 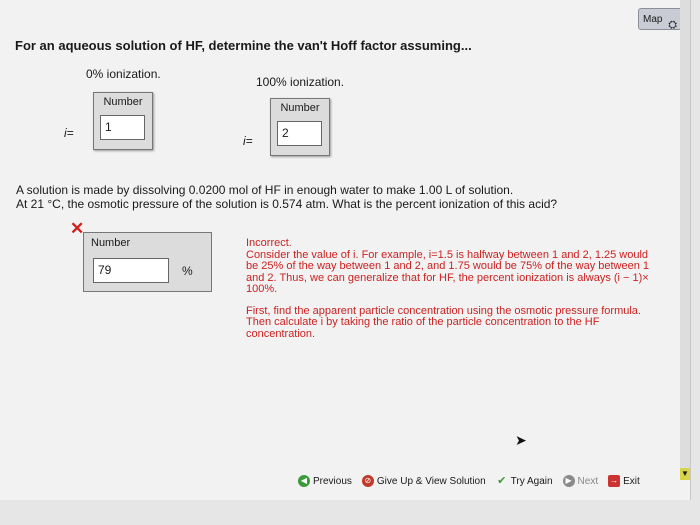 I want to click on previous-label: Previous, so click(x=332, y=481).